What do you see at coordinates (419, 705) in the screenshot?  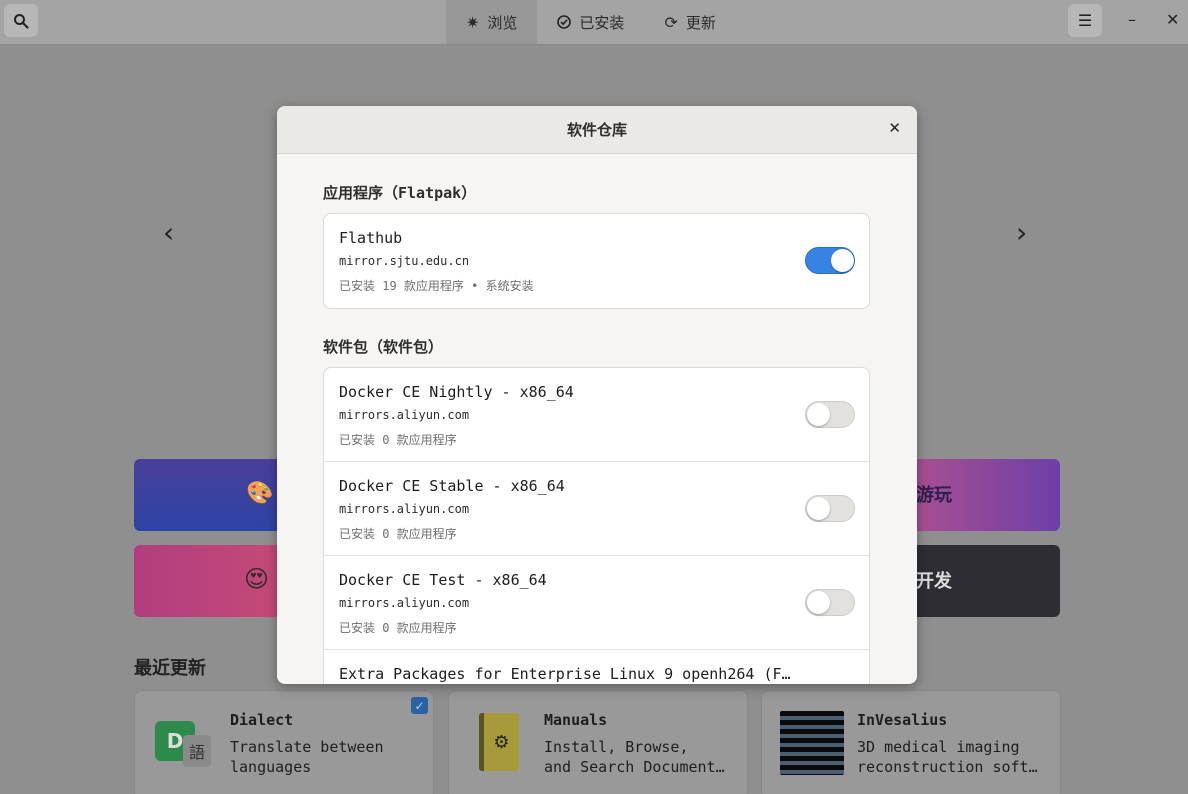 I see `checkbox-checked-icon: ✓` at bounding box center [419, 705].